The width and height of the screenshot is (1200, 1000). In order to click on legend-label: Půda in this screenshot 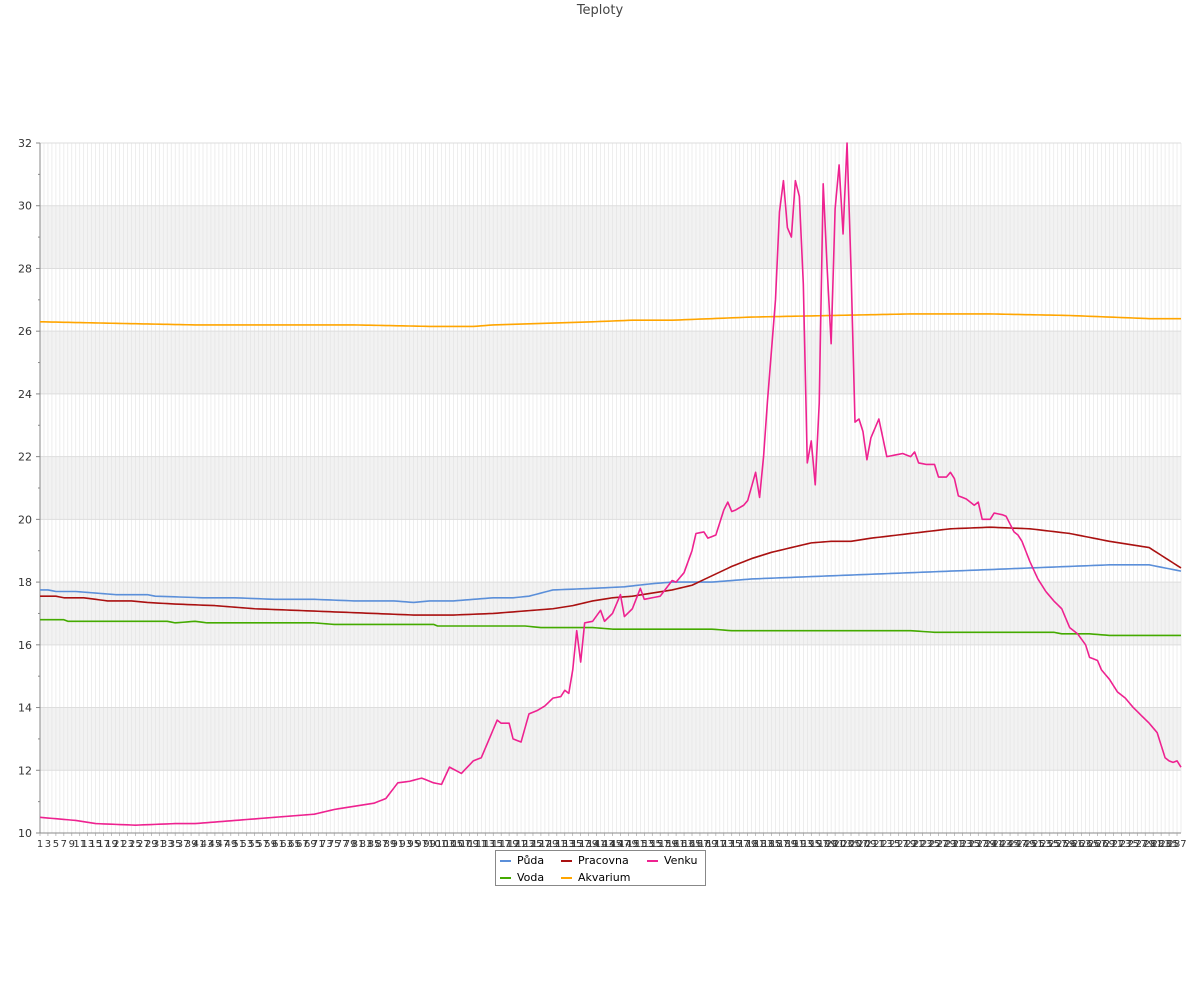, I will do `click(531, 860)`.